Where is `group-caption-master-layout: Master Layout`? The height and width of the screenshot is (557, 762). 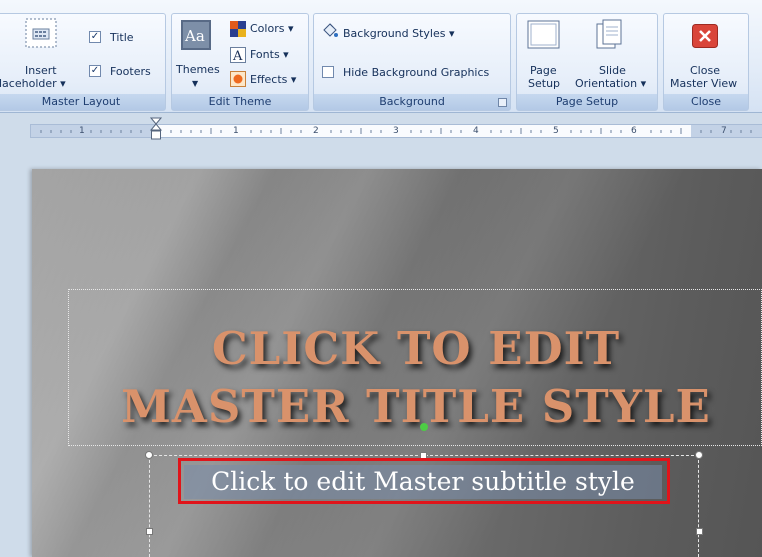 group-caption-master-layout: Master Layout is located at coordinates (82, 102).